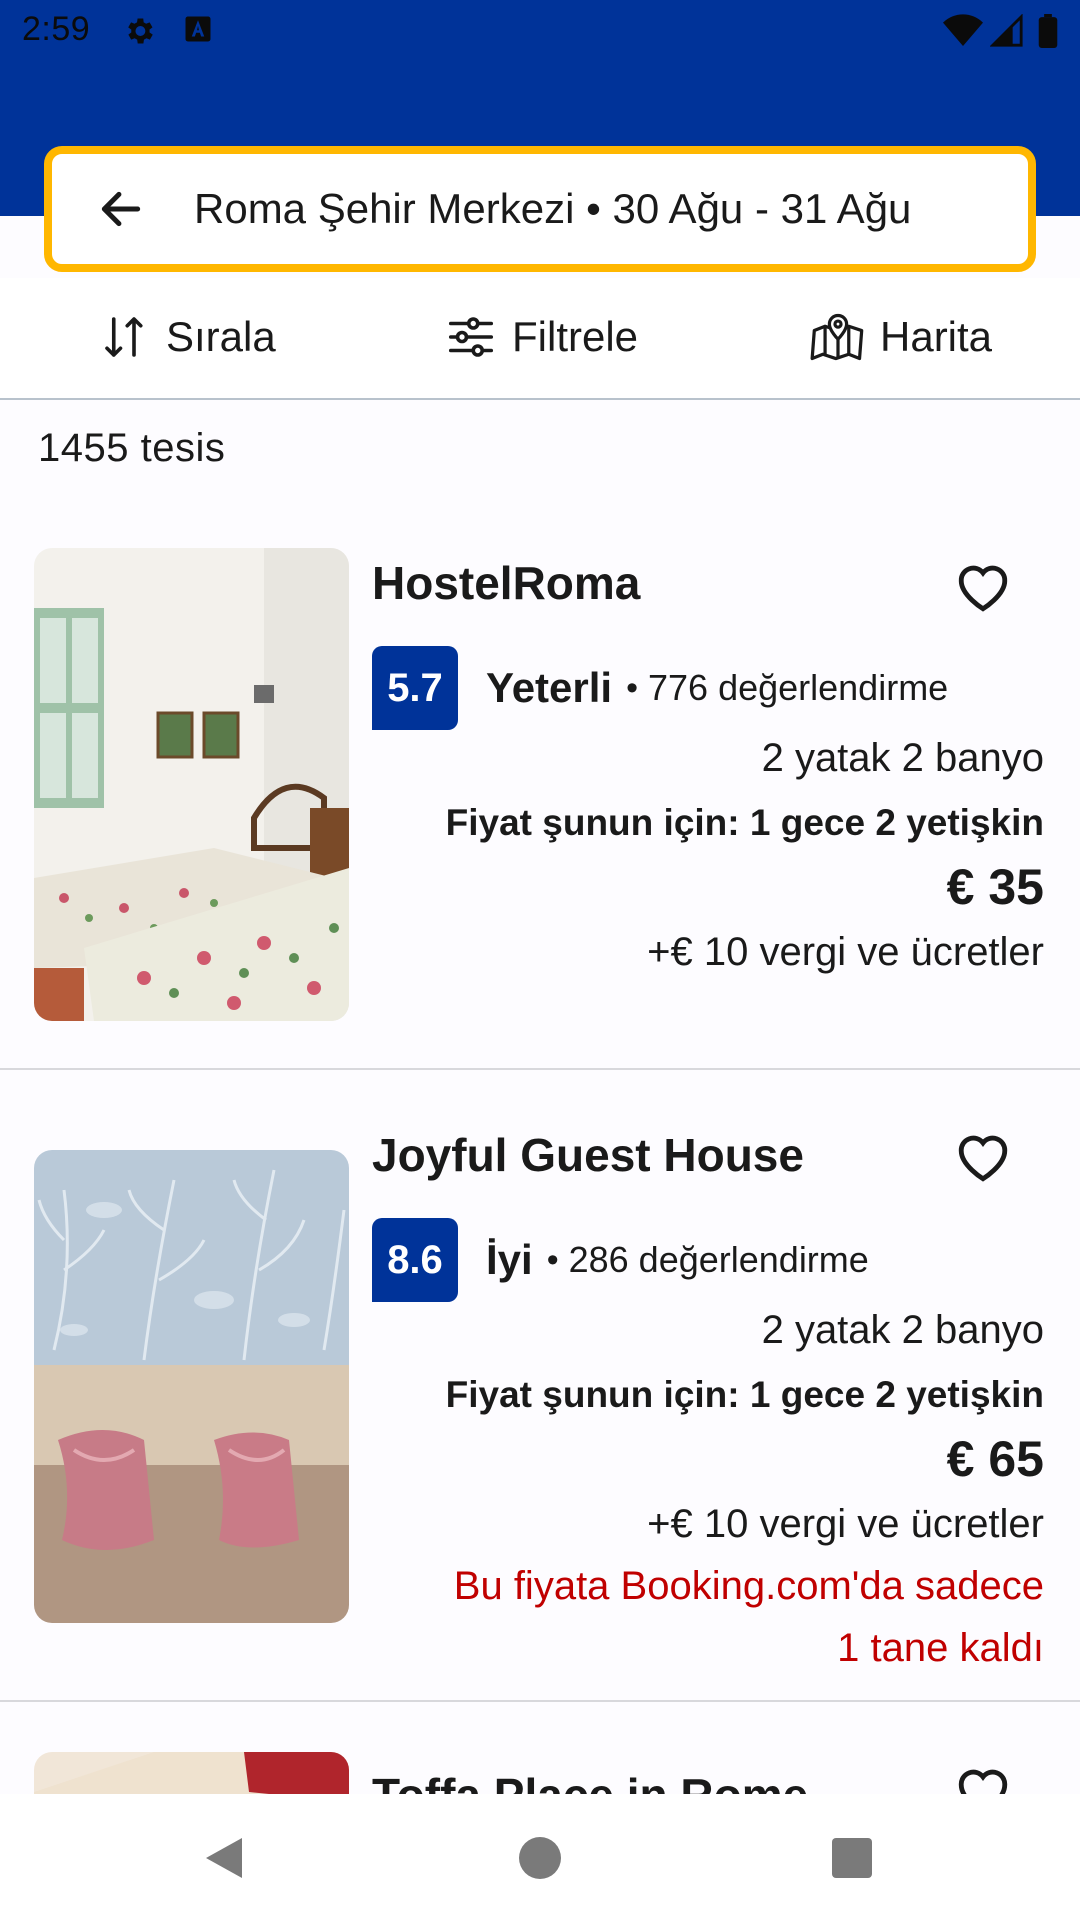 Image resolution: width=1080 pixels, height=1920 pixels. I want to click on results-toolbar: Sırala Filtrele Harita, so click(540, 339).